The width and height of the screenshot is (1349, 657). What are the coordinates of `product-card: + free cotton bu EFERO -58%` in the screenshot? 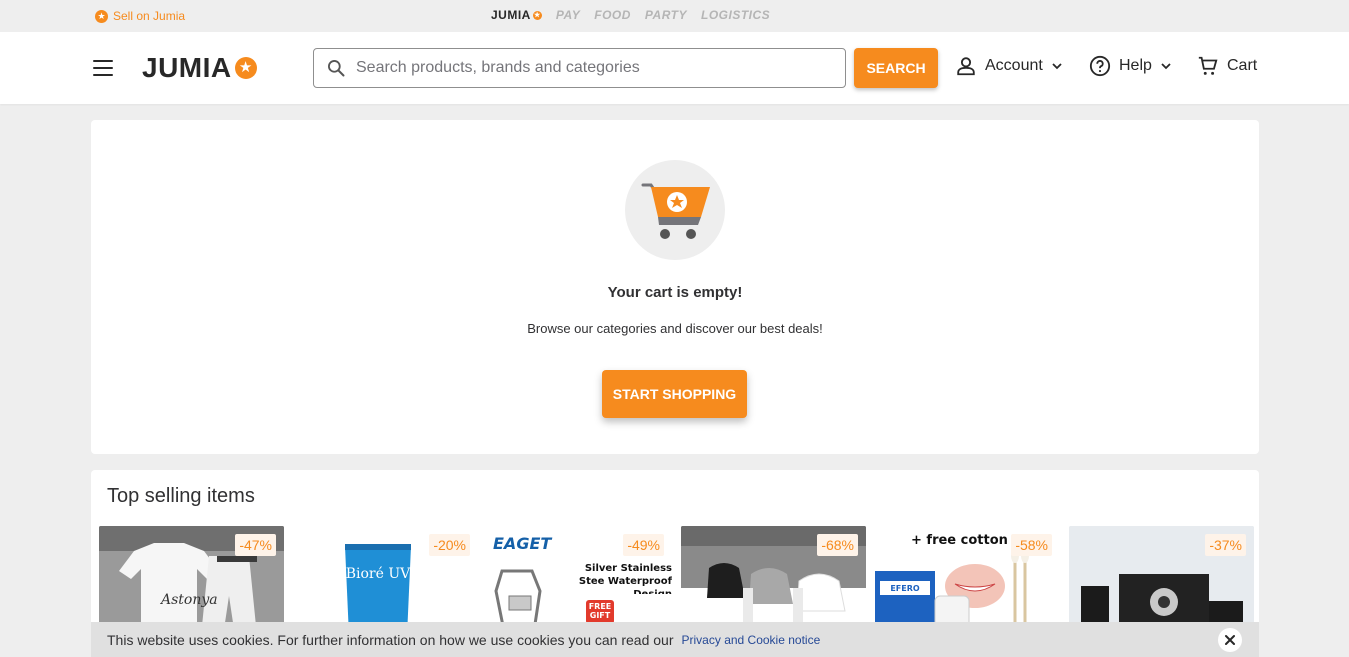 It's located at (967, 581).